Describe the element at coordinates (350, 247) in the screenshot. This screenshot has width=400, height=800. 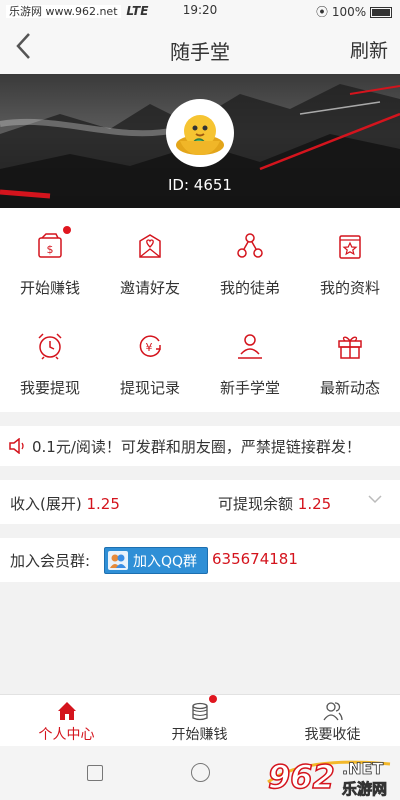
I see `star-book-icon` at that location.